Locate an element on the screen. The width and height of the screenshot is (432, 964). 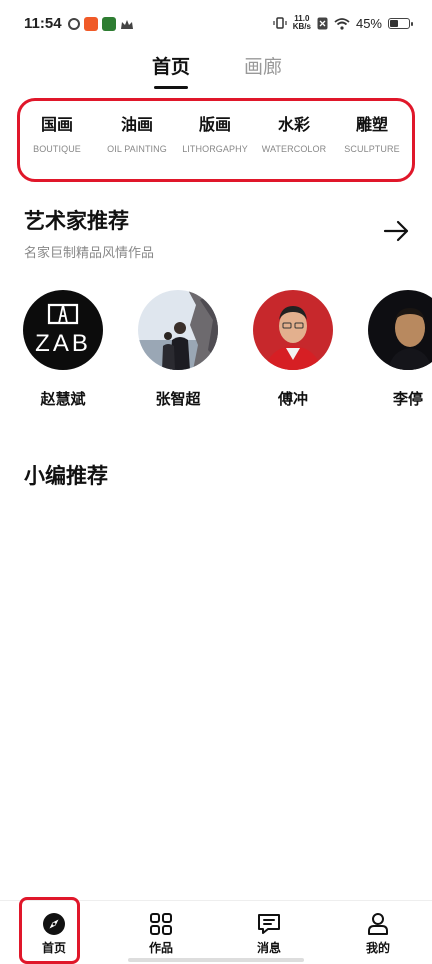
tab-home: 首页 is located at coordinates (171, 65).